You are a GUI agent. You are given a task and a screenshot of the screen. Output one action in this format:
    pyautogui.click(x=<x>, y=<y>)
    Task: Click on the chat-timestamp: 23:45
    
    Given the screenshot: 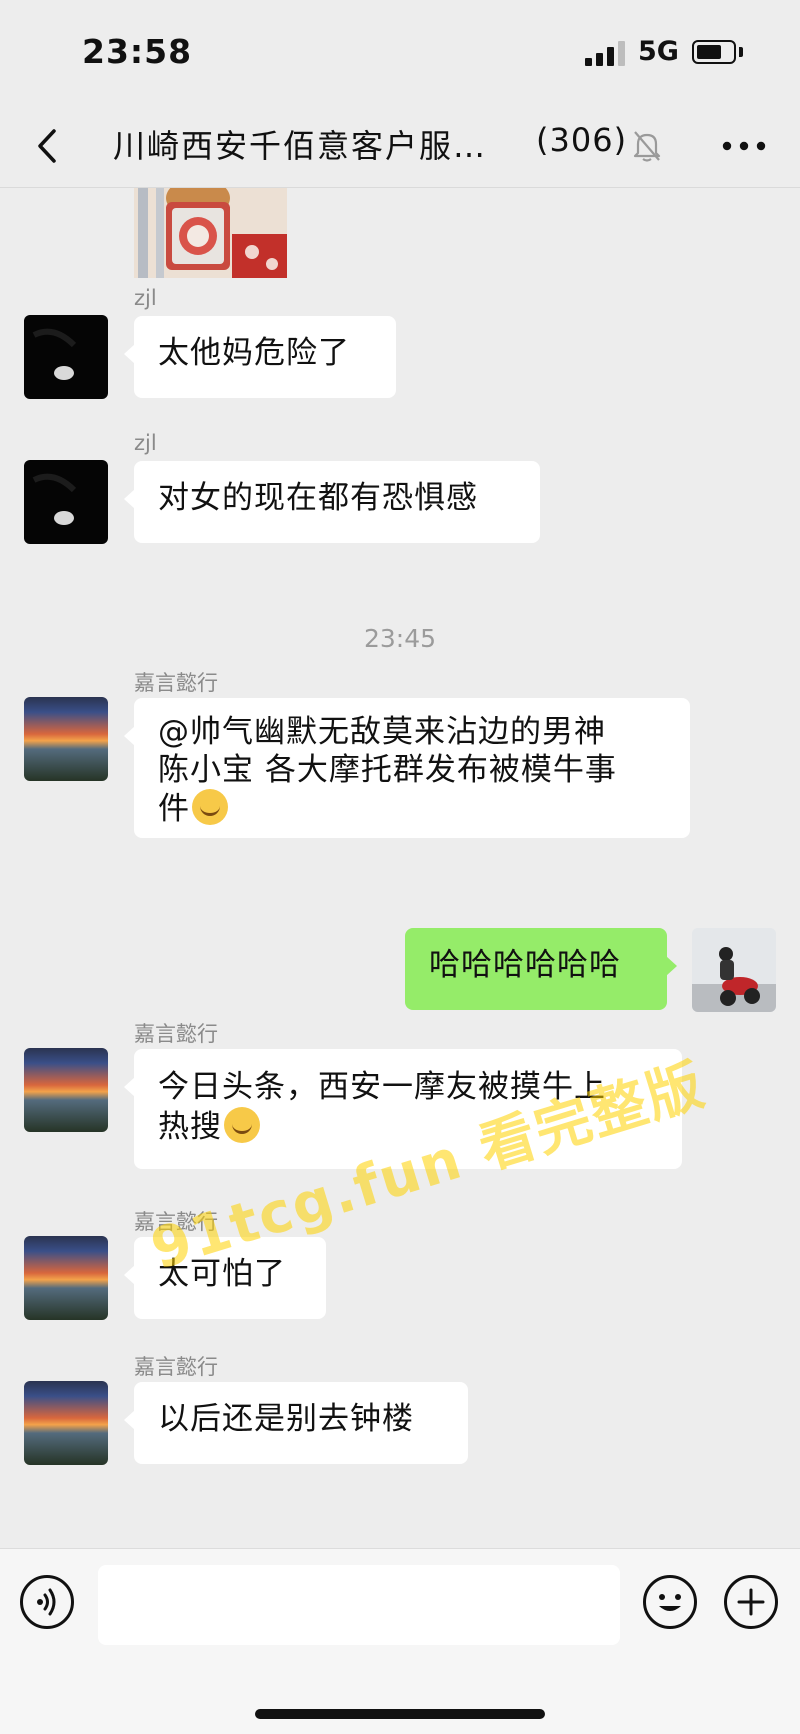 What is the action you would take?
    pyautogui.click(x=400, y=638)
    